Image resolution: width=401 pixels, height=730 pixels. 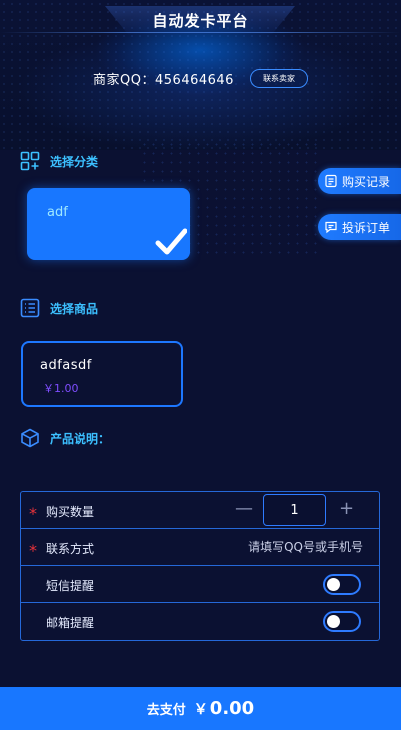 I want to click on sms-reminder-label: 短信提醒, so click(x=70, y=586).